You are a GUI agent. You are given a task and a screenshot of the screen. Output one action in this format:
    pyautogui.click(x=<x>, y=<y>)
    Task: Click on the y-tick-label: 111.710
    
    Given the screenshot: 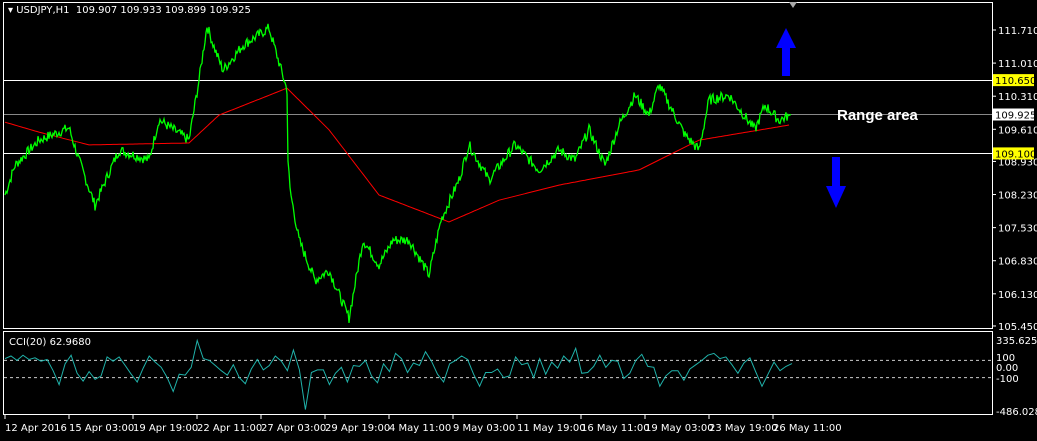 What is the action you would take?
    pyautogui.click(x=1017, y=31)
    